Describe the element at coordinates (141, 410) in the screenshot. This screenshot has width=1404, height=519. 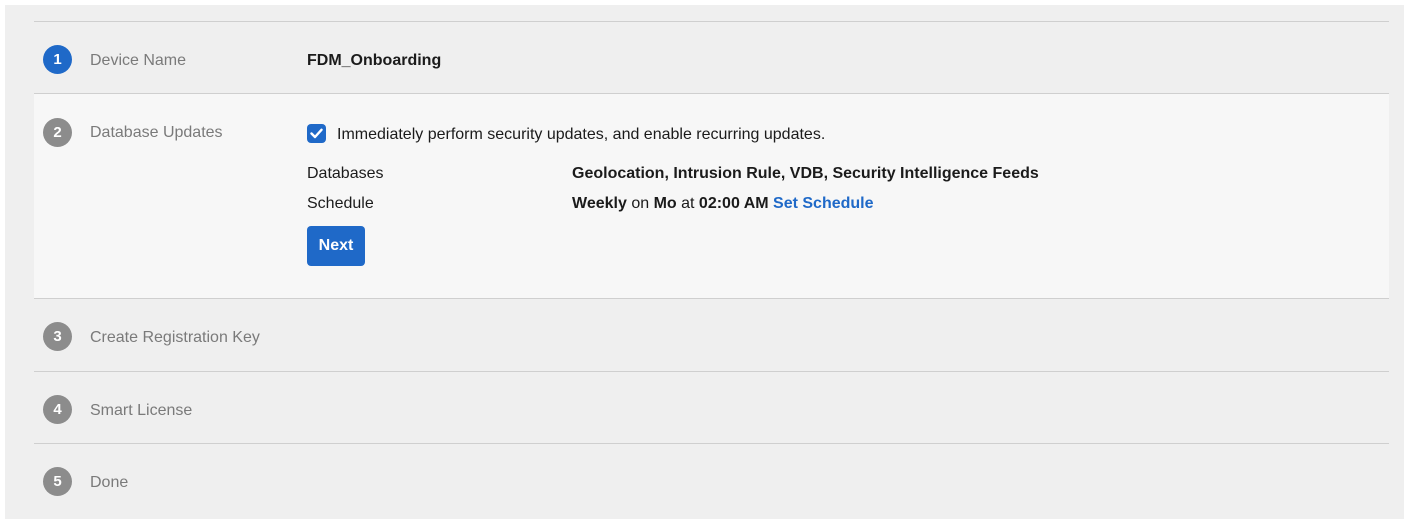
I see `step-title: Smart License` at that location.